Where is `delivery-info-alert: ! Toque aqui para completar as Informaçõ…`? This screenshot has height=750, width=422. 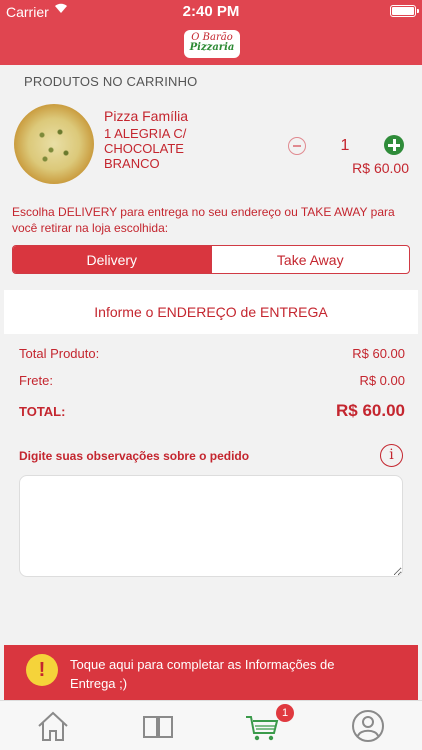
delivery-info-alert: ! Toque aqui para completar as Informaçõ… is located at coordinates (211, 672).